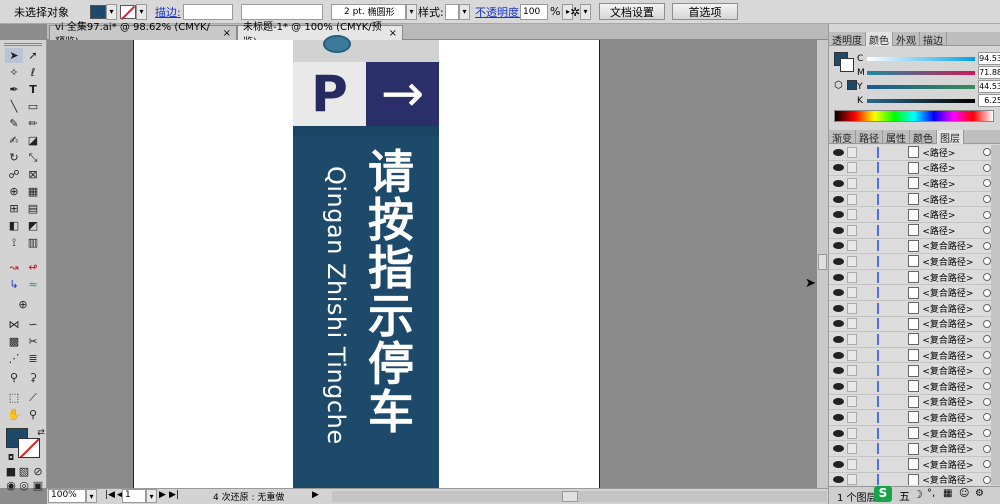 The width and height of the screenshot is (1000, 504). What do you see at coordinates (33, 377) in the screenshot?
I see `measure-tool-icon: ⚳` at bounding box center [33, 377].